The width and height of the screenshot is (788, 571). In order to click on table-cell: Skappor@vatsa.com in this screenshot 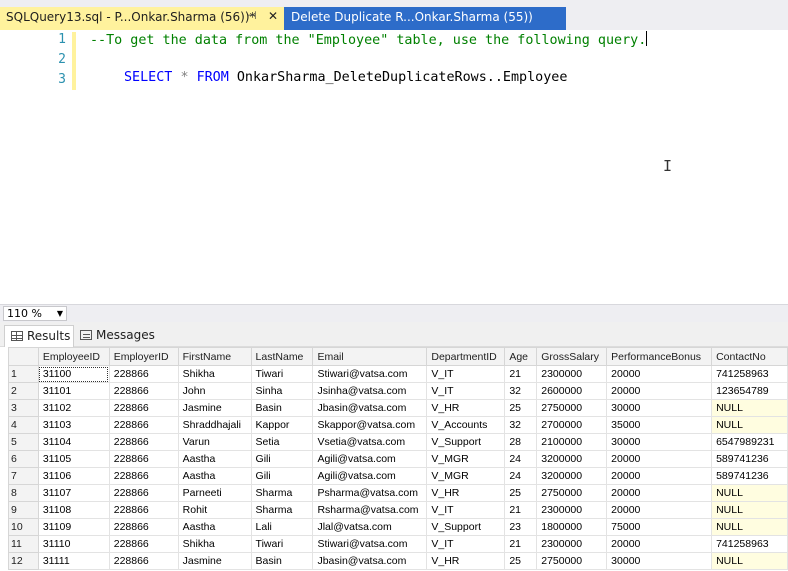, I will do `click(370, 425)`.